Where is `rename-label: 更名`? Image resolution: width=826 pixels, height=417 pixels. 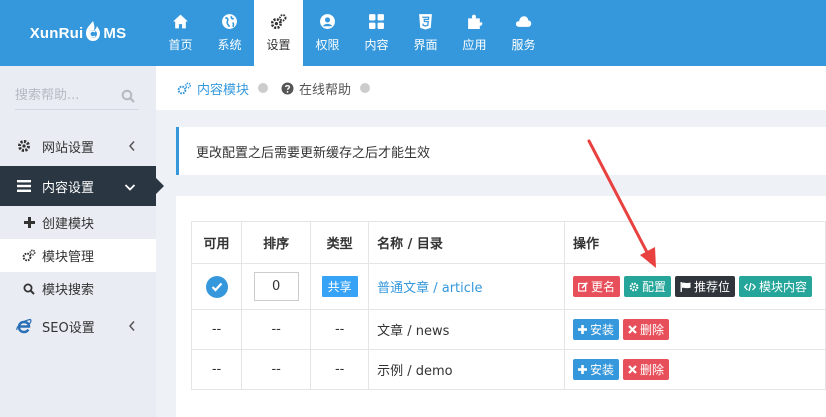
rename-label: 更名 is located at coordinates (602, 287).